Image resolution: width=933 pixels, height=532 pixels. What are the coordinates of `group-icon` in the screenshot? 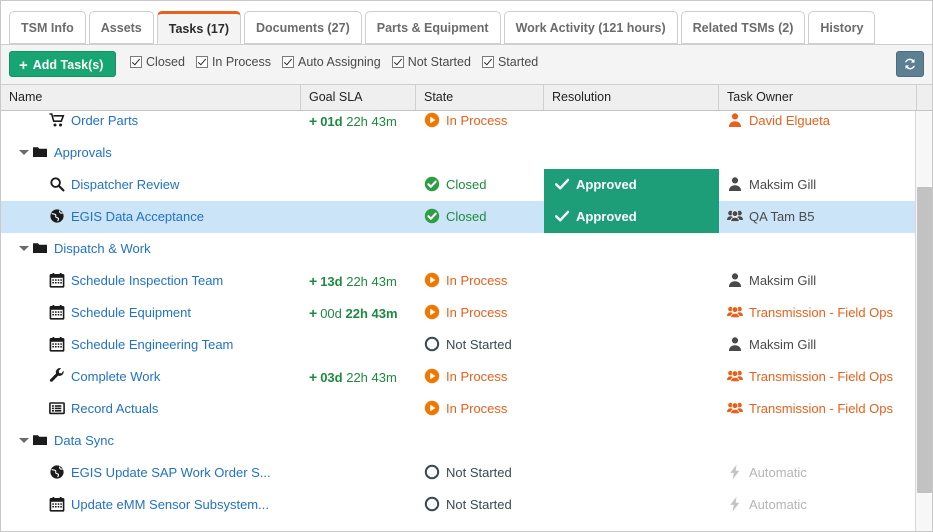 It's located at (735, 408).